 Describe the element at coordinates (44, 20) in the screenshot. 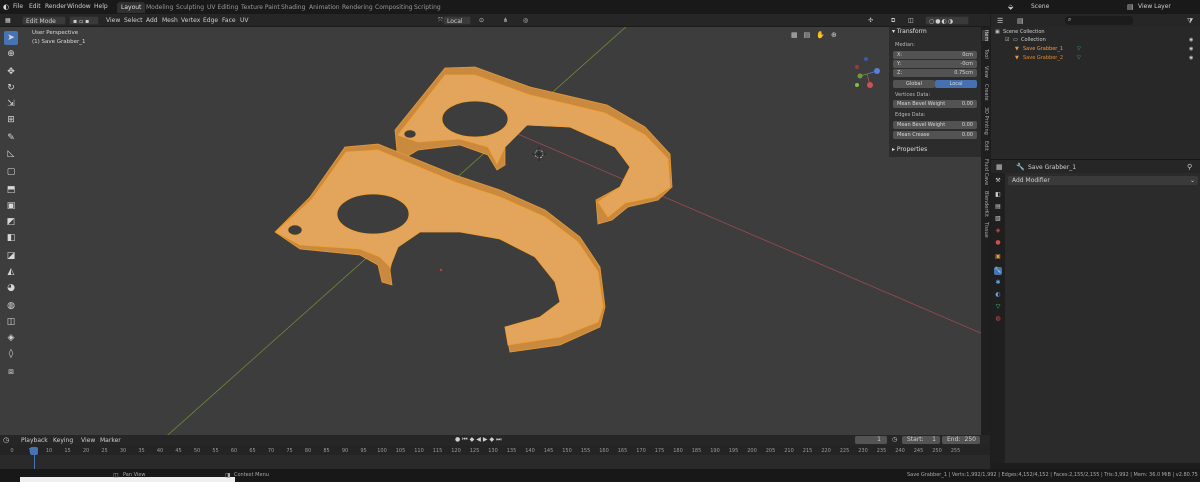

I see `mode-selector: Edit Mode` at that location.